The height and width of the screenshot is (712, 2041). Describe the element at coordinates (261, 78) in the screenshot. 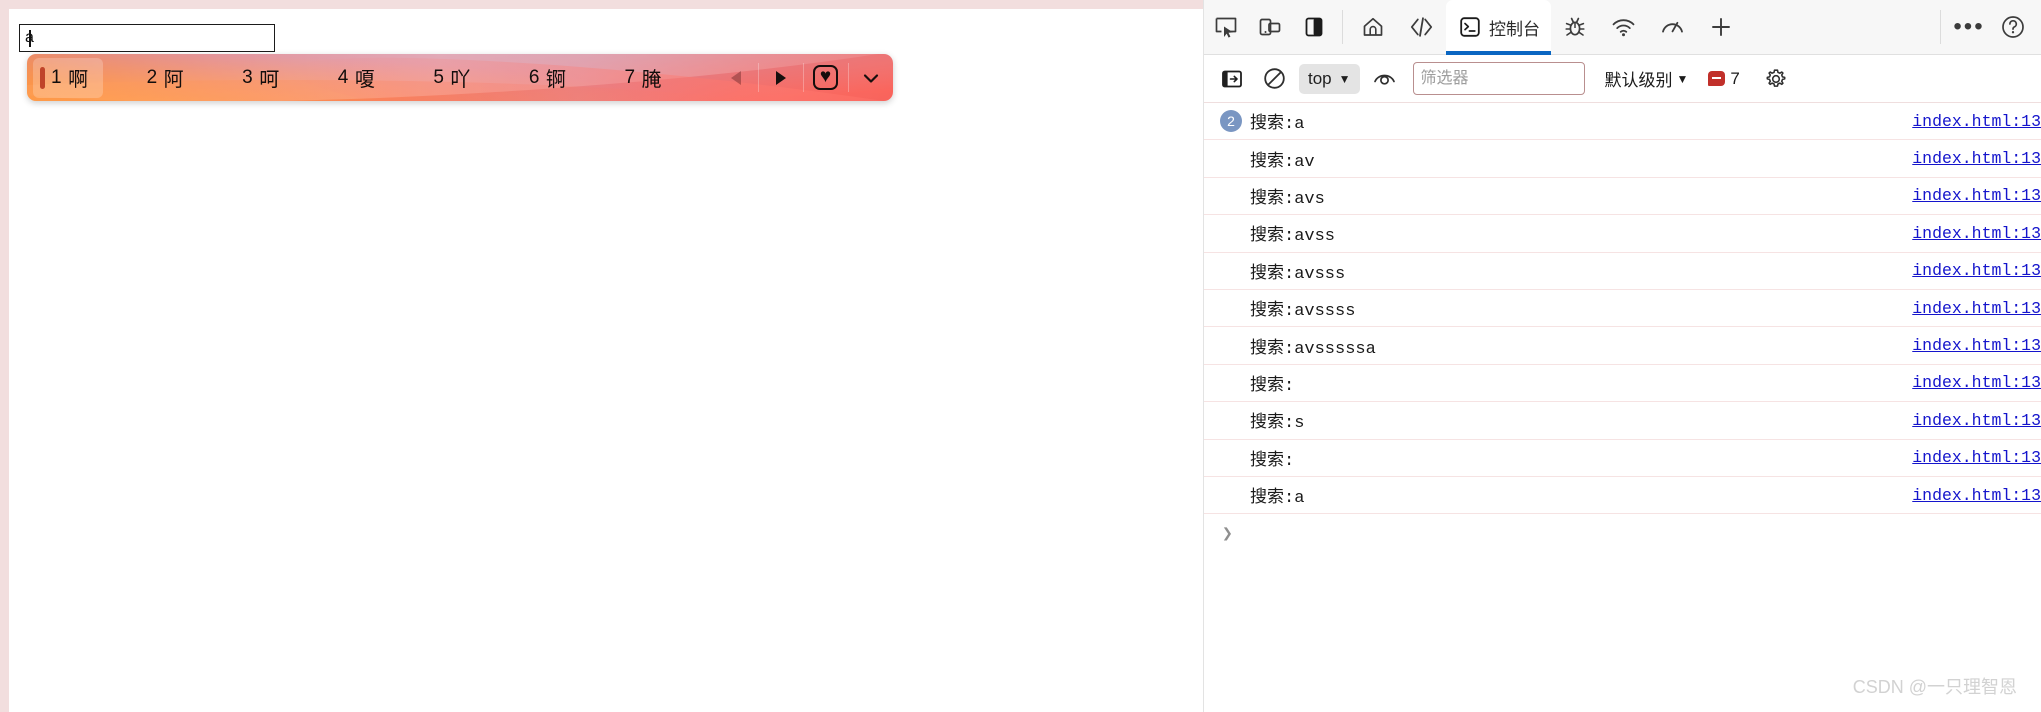

I see `ime-candidate: 3呵` at that location.